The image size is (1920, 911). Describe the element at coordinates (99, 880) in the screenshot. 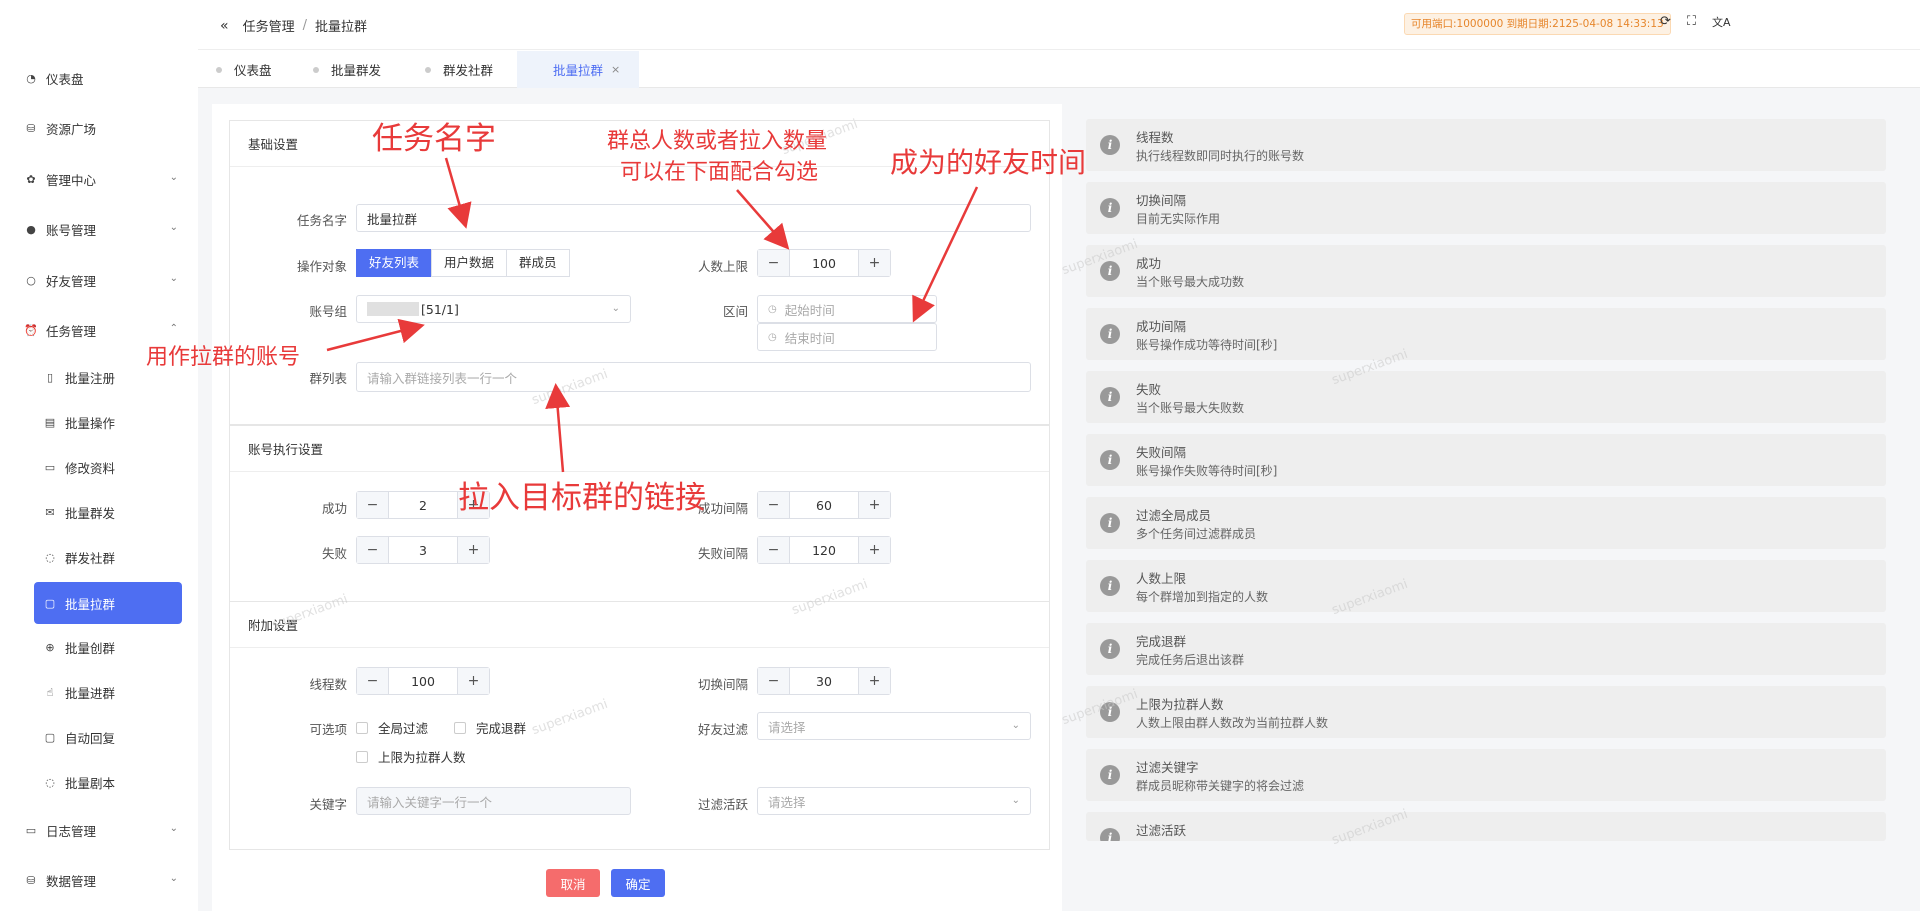

I see `sidebar-item-data: ⛁ 数据管理 ⌄` at that location.